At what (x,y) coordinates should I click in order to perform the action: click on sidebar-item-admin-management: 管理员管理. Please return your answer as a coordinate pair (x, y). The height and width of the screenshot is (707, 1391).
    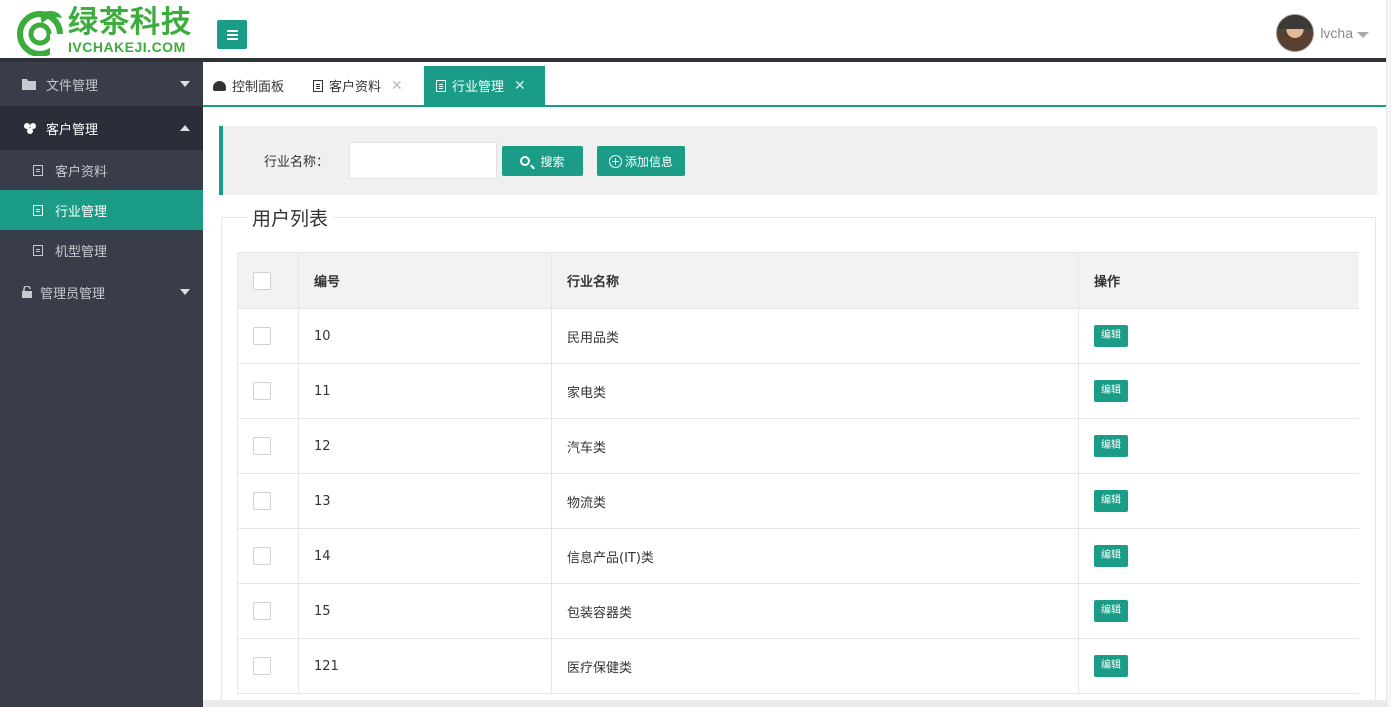
    Looking at the image, I should click on (101, 292).